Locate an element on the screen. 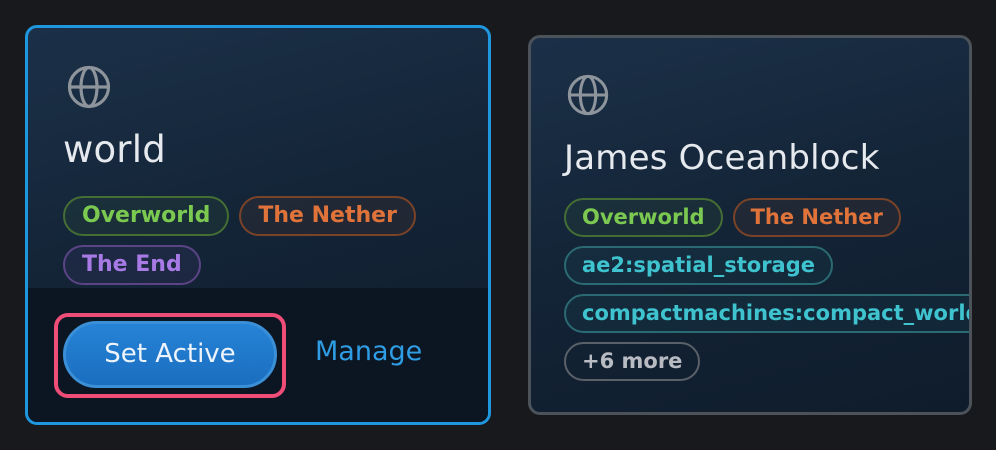  tag-compact-world: compactmachines:compact_world is located at coordinates (766, 313).